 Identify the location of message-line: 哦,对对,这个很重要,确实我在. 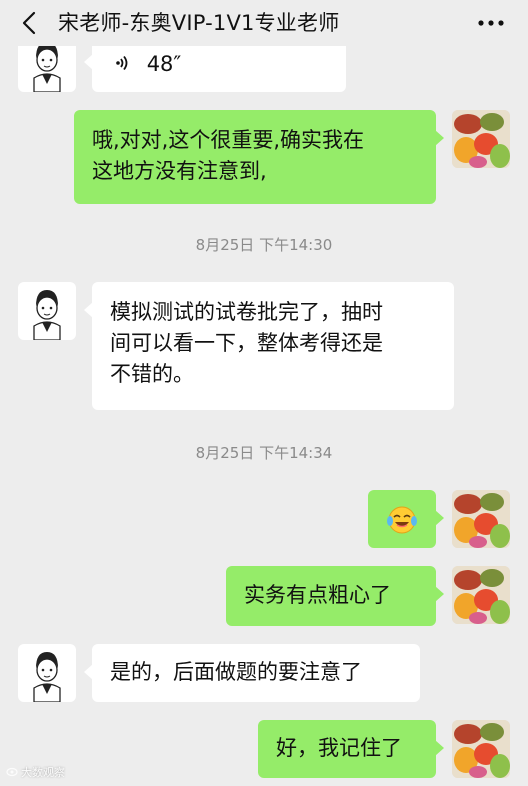
(228, 140).